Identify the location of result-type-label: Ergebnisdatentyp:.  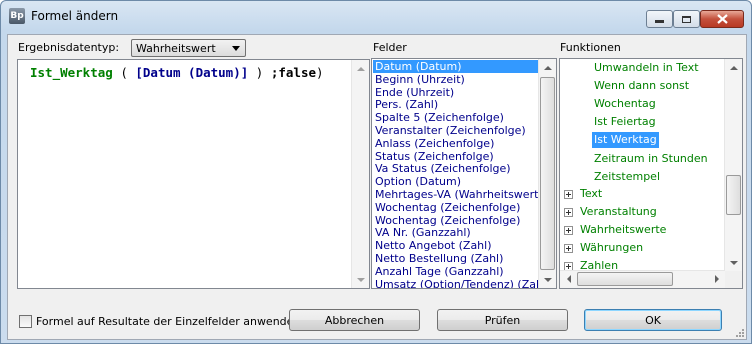
(69, 47).